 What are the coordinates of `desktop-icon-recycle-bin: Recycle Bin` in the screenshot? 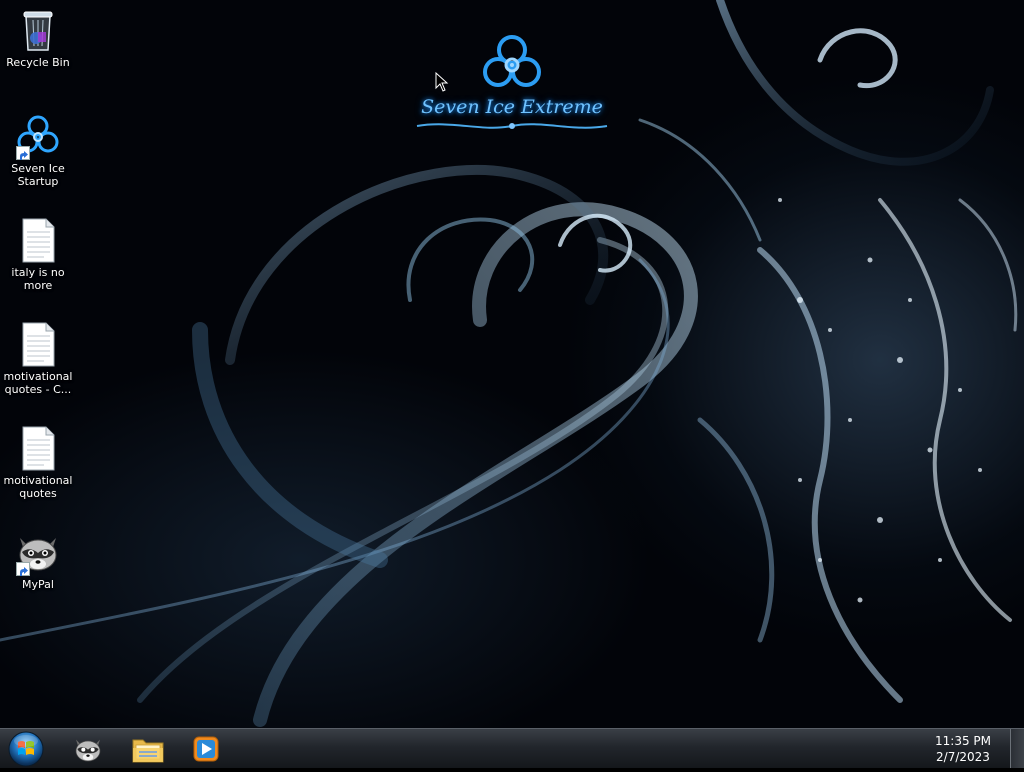 It's located at (38, 37).